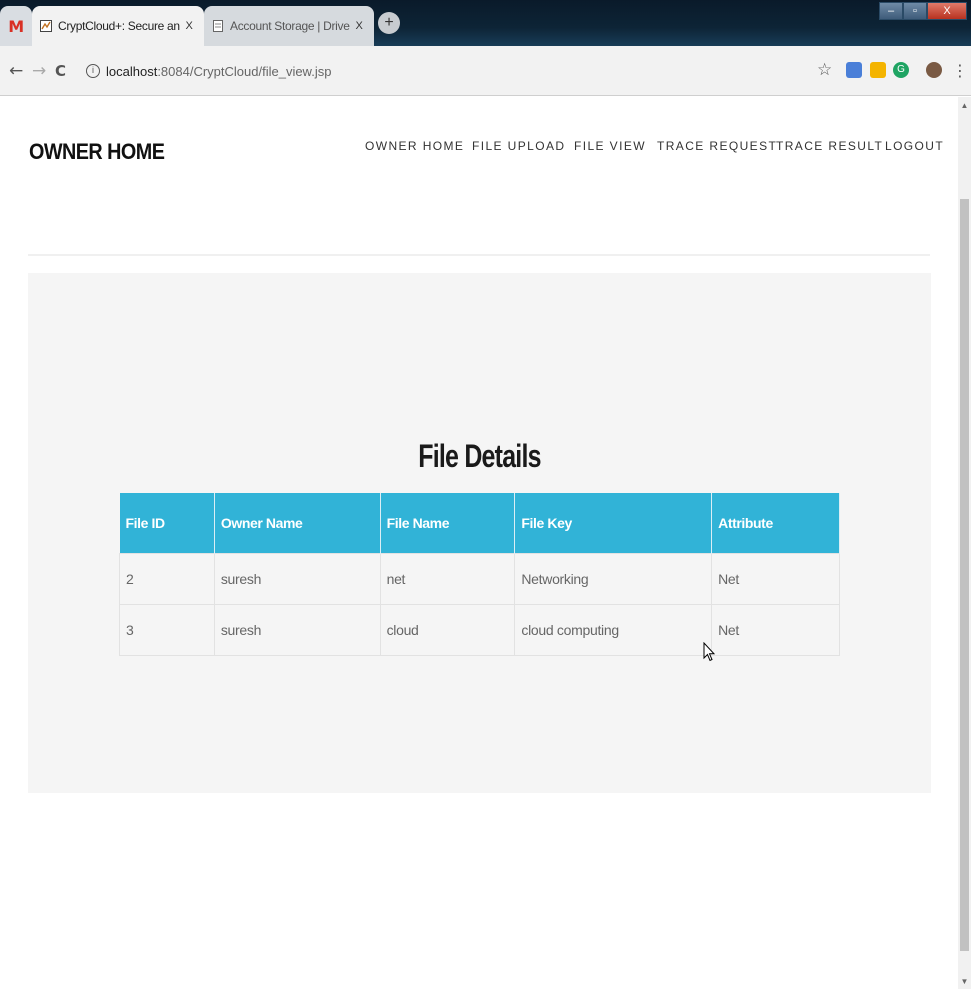  I want to click on window-controls: – ▫ X, so click(923, 11).